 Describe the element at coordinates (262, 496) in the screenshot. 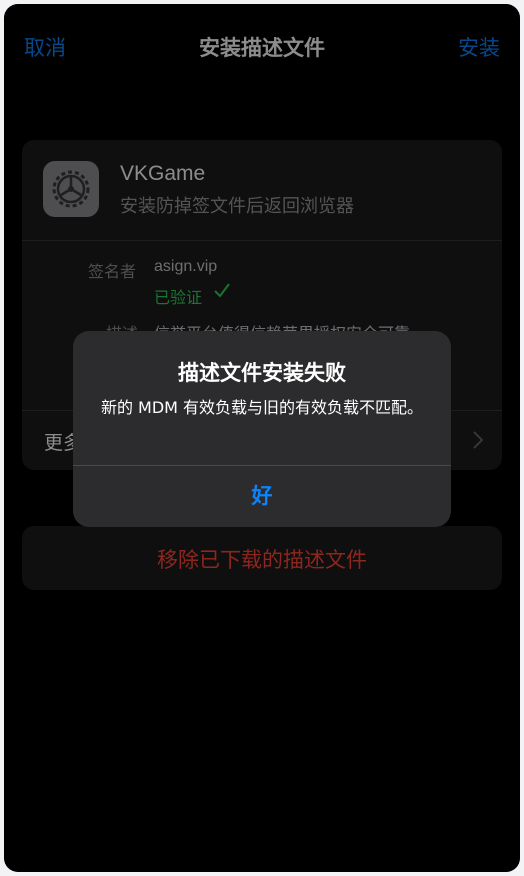

I see `ok-button: 好` at that location.